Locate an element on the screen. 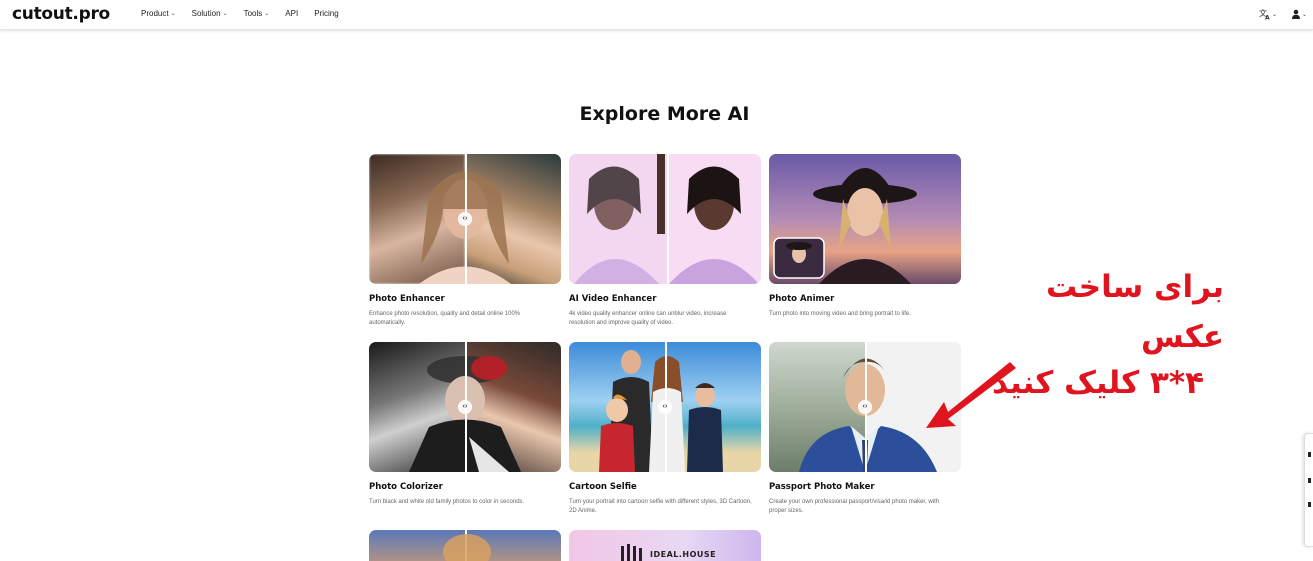 This screenshot has width=1313, height=561. photo-animer-preview is located at coordinates (865, 219).